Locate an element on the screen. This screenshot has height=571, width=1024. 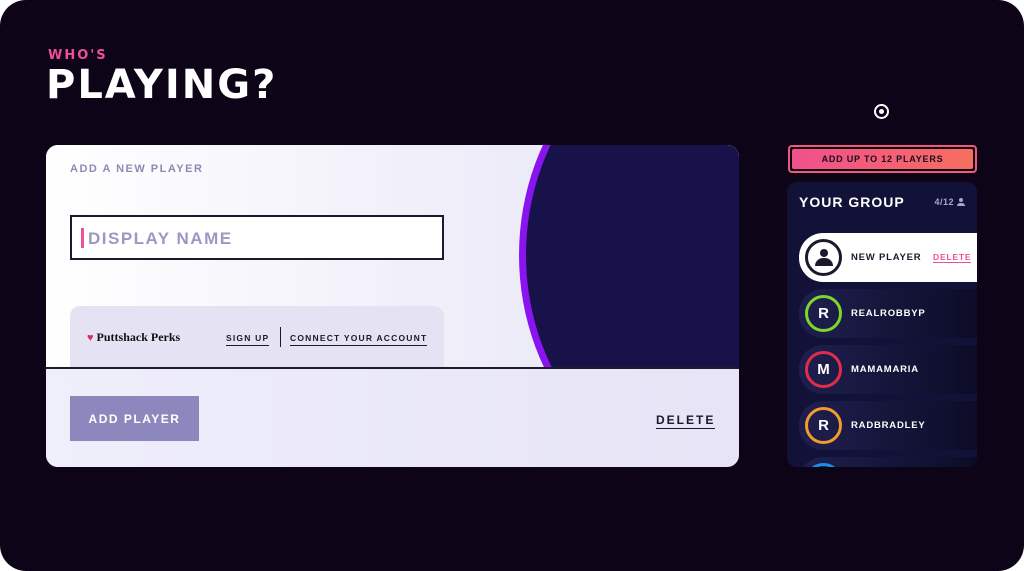
puttshack-perks-logo: ♥ Puttshack Perks is located at coordinates (133, 337).